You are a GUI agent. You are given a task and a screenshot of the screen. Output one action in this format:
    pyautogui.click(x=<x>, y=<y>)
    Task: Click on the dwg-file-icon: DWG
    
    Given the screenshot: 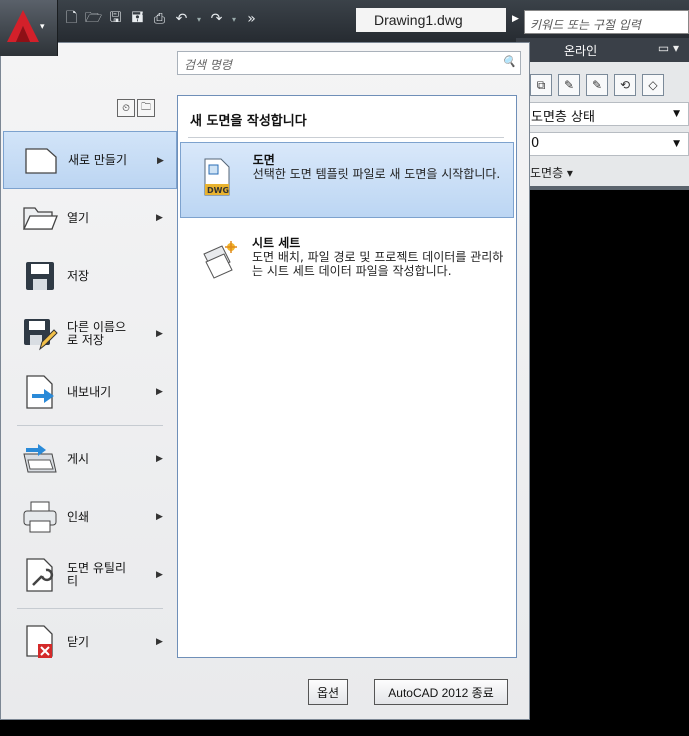 What is the action you would take?
    pyautogui.click(x=221, y=177)
    